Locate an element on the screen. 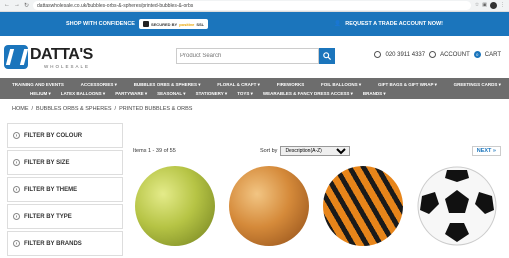 The height and width of the screenshot is (258, 509). filter-label: FILTER BY TYPE is located at coordinates (48, 216).